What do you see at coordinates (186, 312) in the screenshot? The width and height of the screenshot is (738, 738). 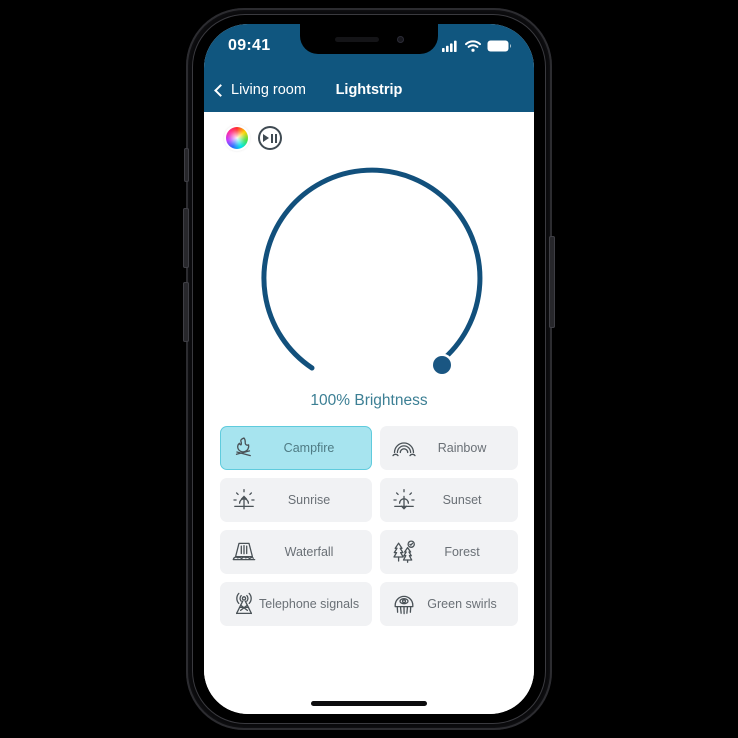 I see `volume-down-button` at bounding box center [186, 312].